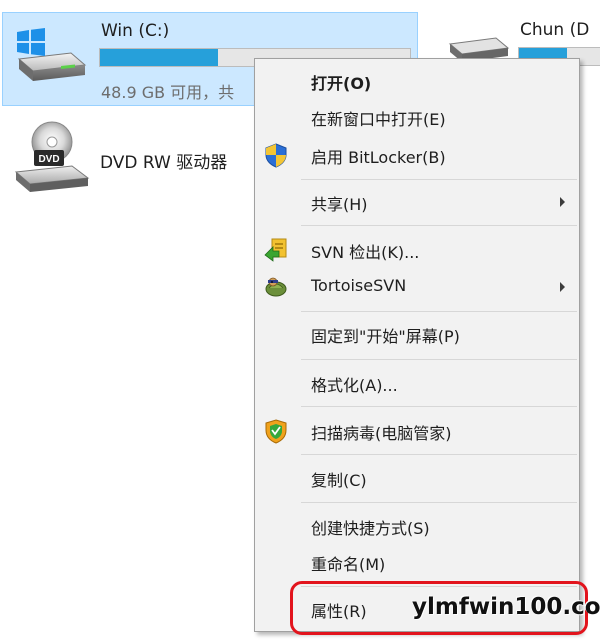 The image size is (600, 643). Describe the element at coordinates (378, 157) in the screenshot. I see `menu-item-label: 启用 BitLocker(B)` at that location.